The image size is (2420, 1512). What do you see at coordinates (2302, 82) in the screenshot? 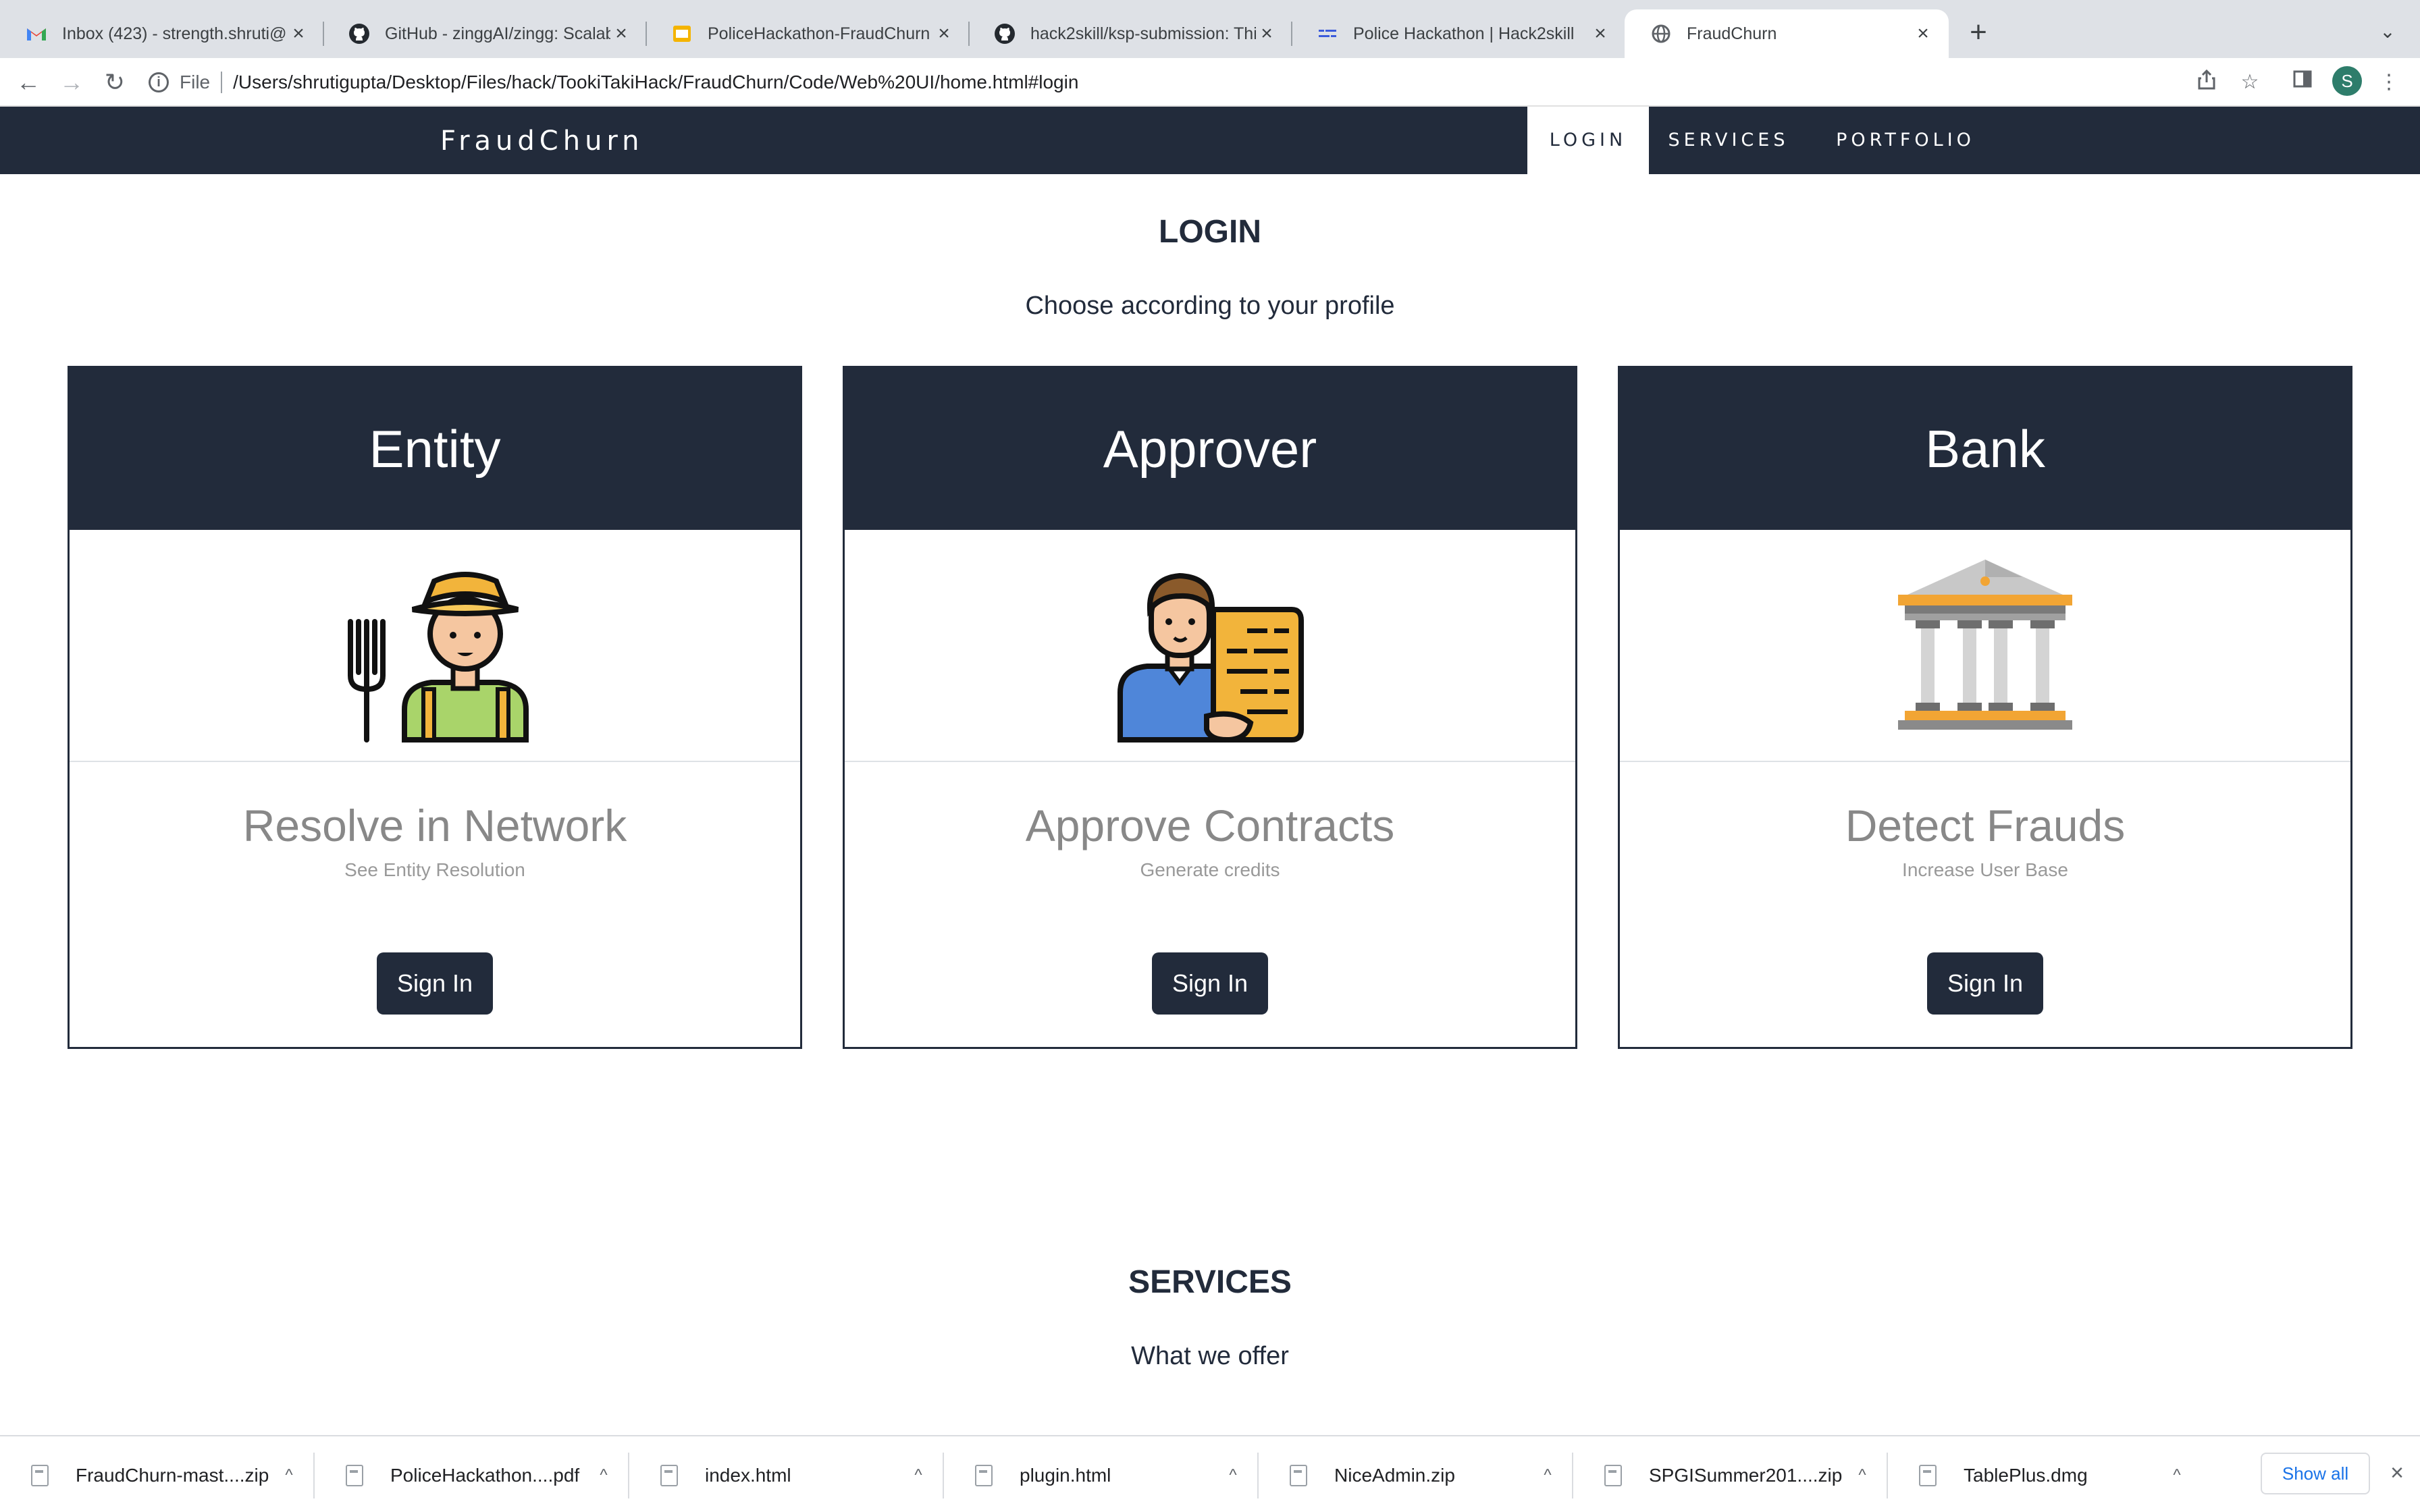
I see `side-panel-icon` at bounding box center [2302, 82].